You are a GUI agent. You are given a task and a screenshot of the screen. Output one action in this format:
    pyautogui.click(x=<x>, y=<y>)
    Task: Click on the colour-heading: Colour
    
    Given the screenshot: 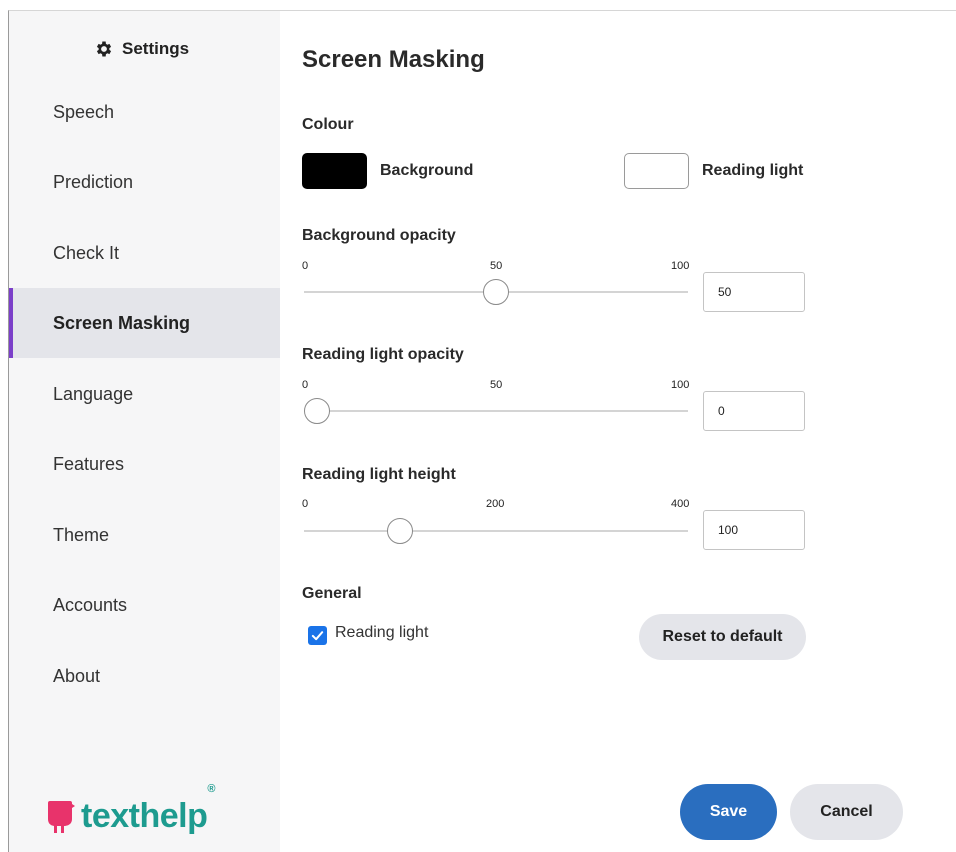 What is the action you would take?
    pyautogui.click(x=328, y=124)
    